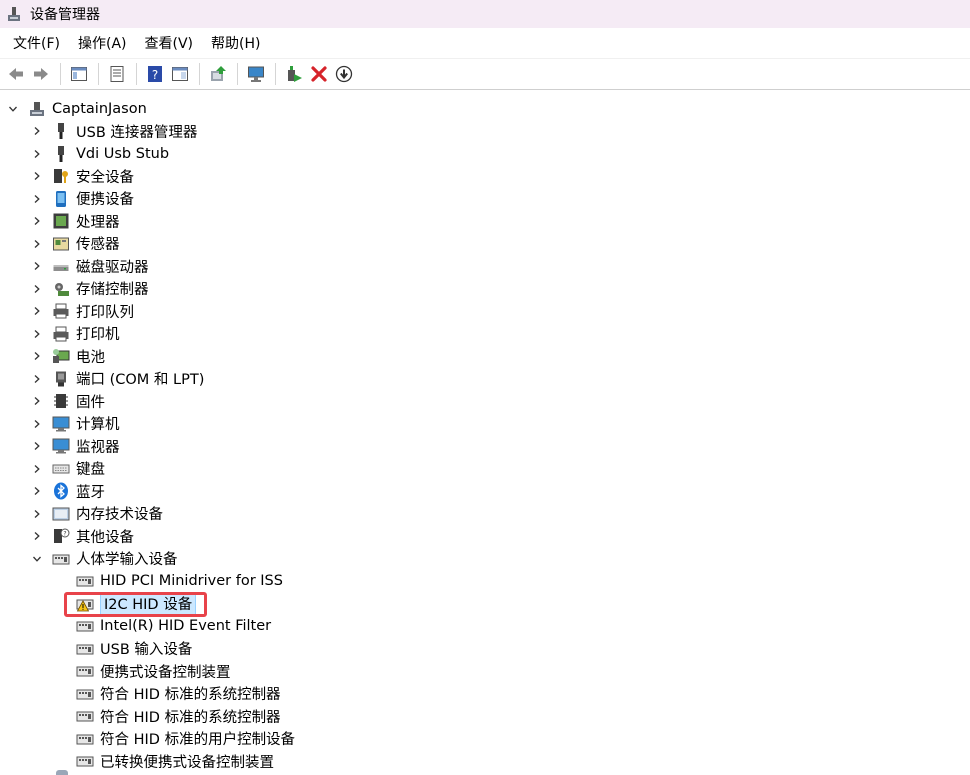 The image size is (970, 775). What do you see at coordinates (135, 604) in the screenshot?
I see `annotation-highlight-box` at bounding box center [135, 604].